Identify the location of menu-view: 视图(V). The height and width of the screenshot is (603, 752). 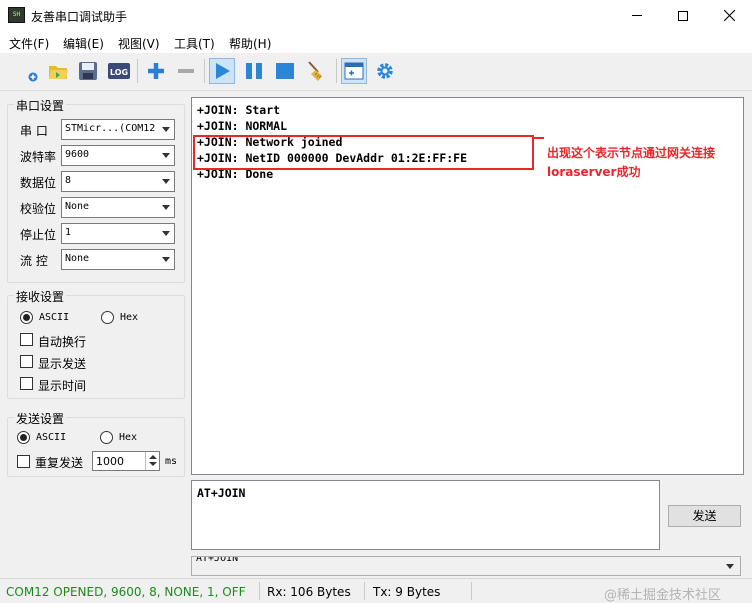
(139, 43).